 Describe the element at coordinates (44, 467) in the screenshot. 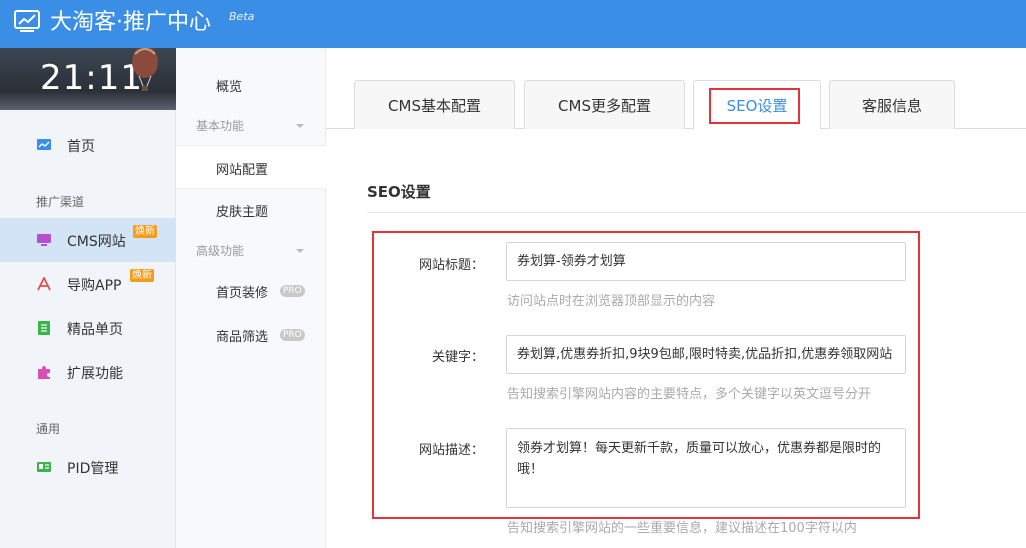

I see `id-card-icon` at that location.